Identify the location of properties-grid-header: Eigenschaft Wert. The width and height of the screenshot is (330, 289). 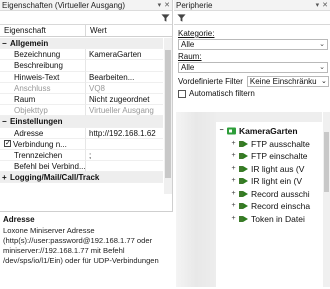
(86, 31).